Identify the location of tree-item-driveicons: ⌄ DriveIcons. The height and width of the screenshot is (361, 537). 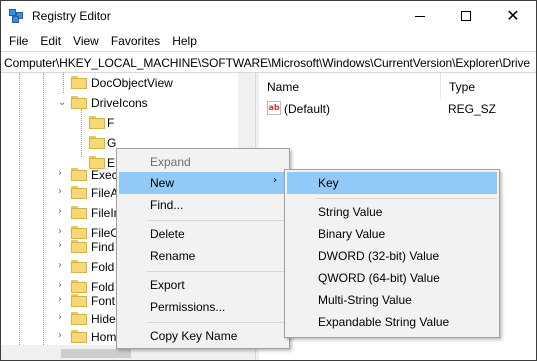
(119, 104).